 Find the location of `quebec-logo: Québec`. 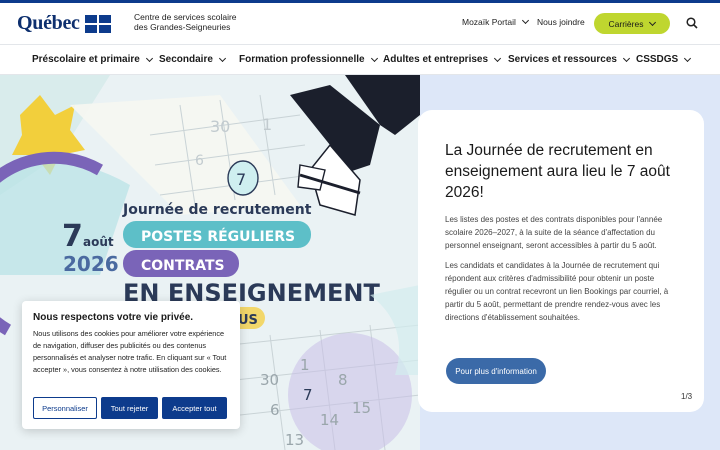

quebec-logo: Québec is located at coordinates (64, 23).